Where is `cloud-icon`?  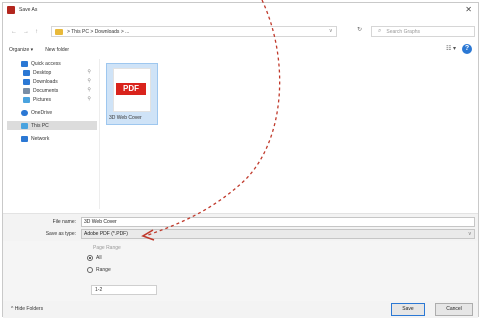 cloud-icon is located at coordinates (24, 112).